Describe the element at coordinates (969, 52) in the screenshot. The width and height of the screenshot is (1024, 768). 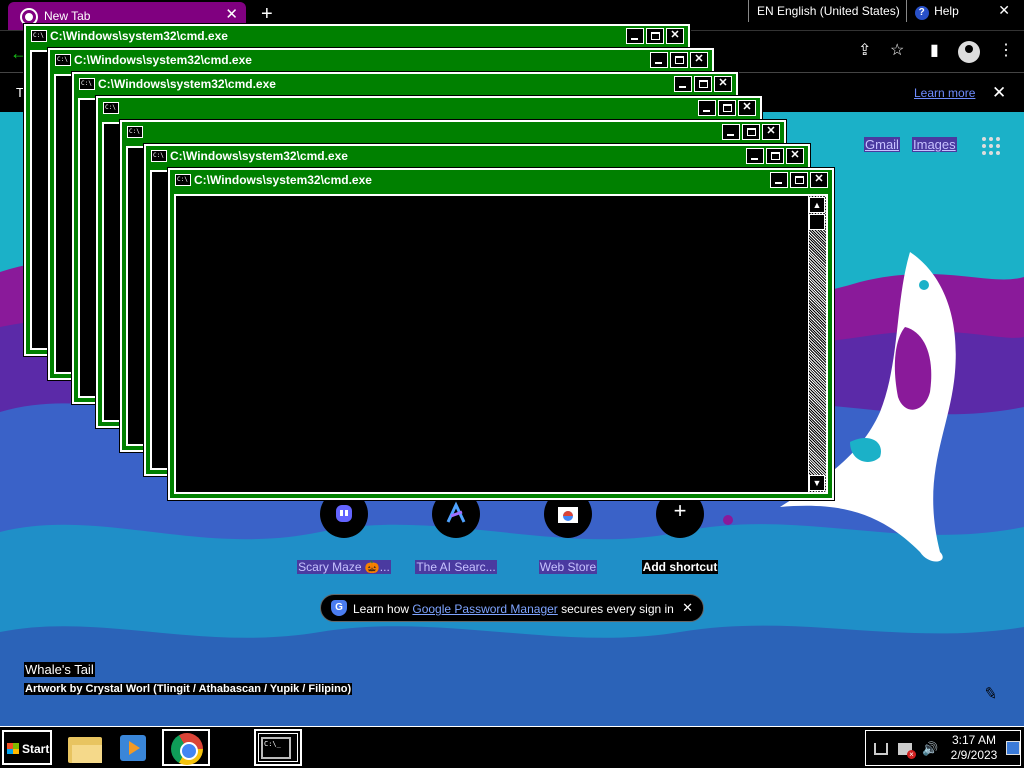
I see `profile-avatar` at that location.